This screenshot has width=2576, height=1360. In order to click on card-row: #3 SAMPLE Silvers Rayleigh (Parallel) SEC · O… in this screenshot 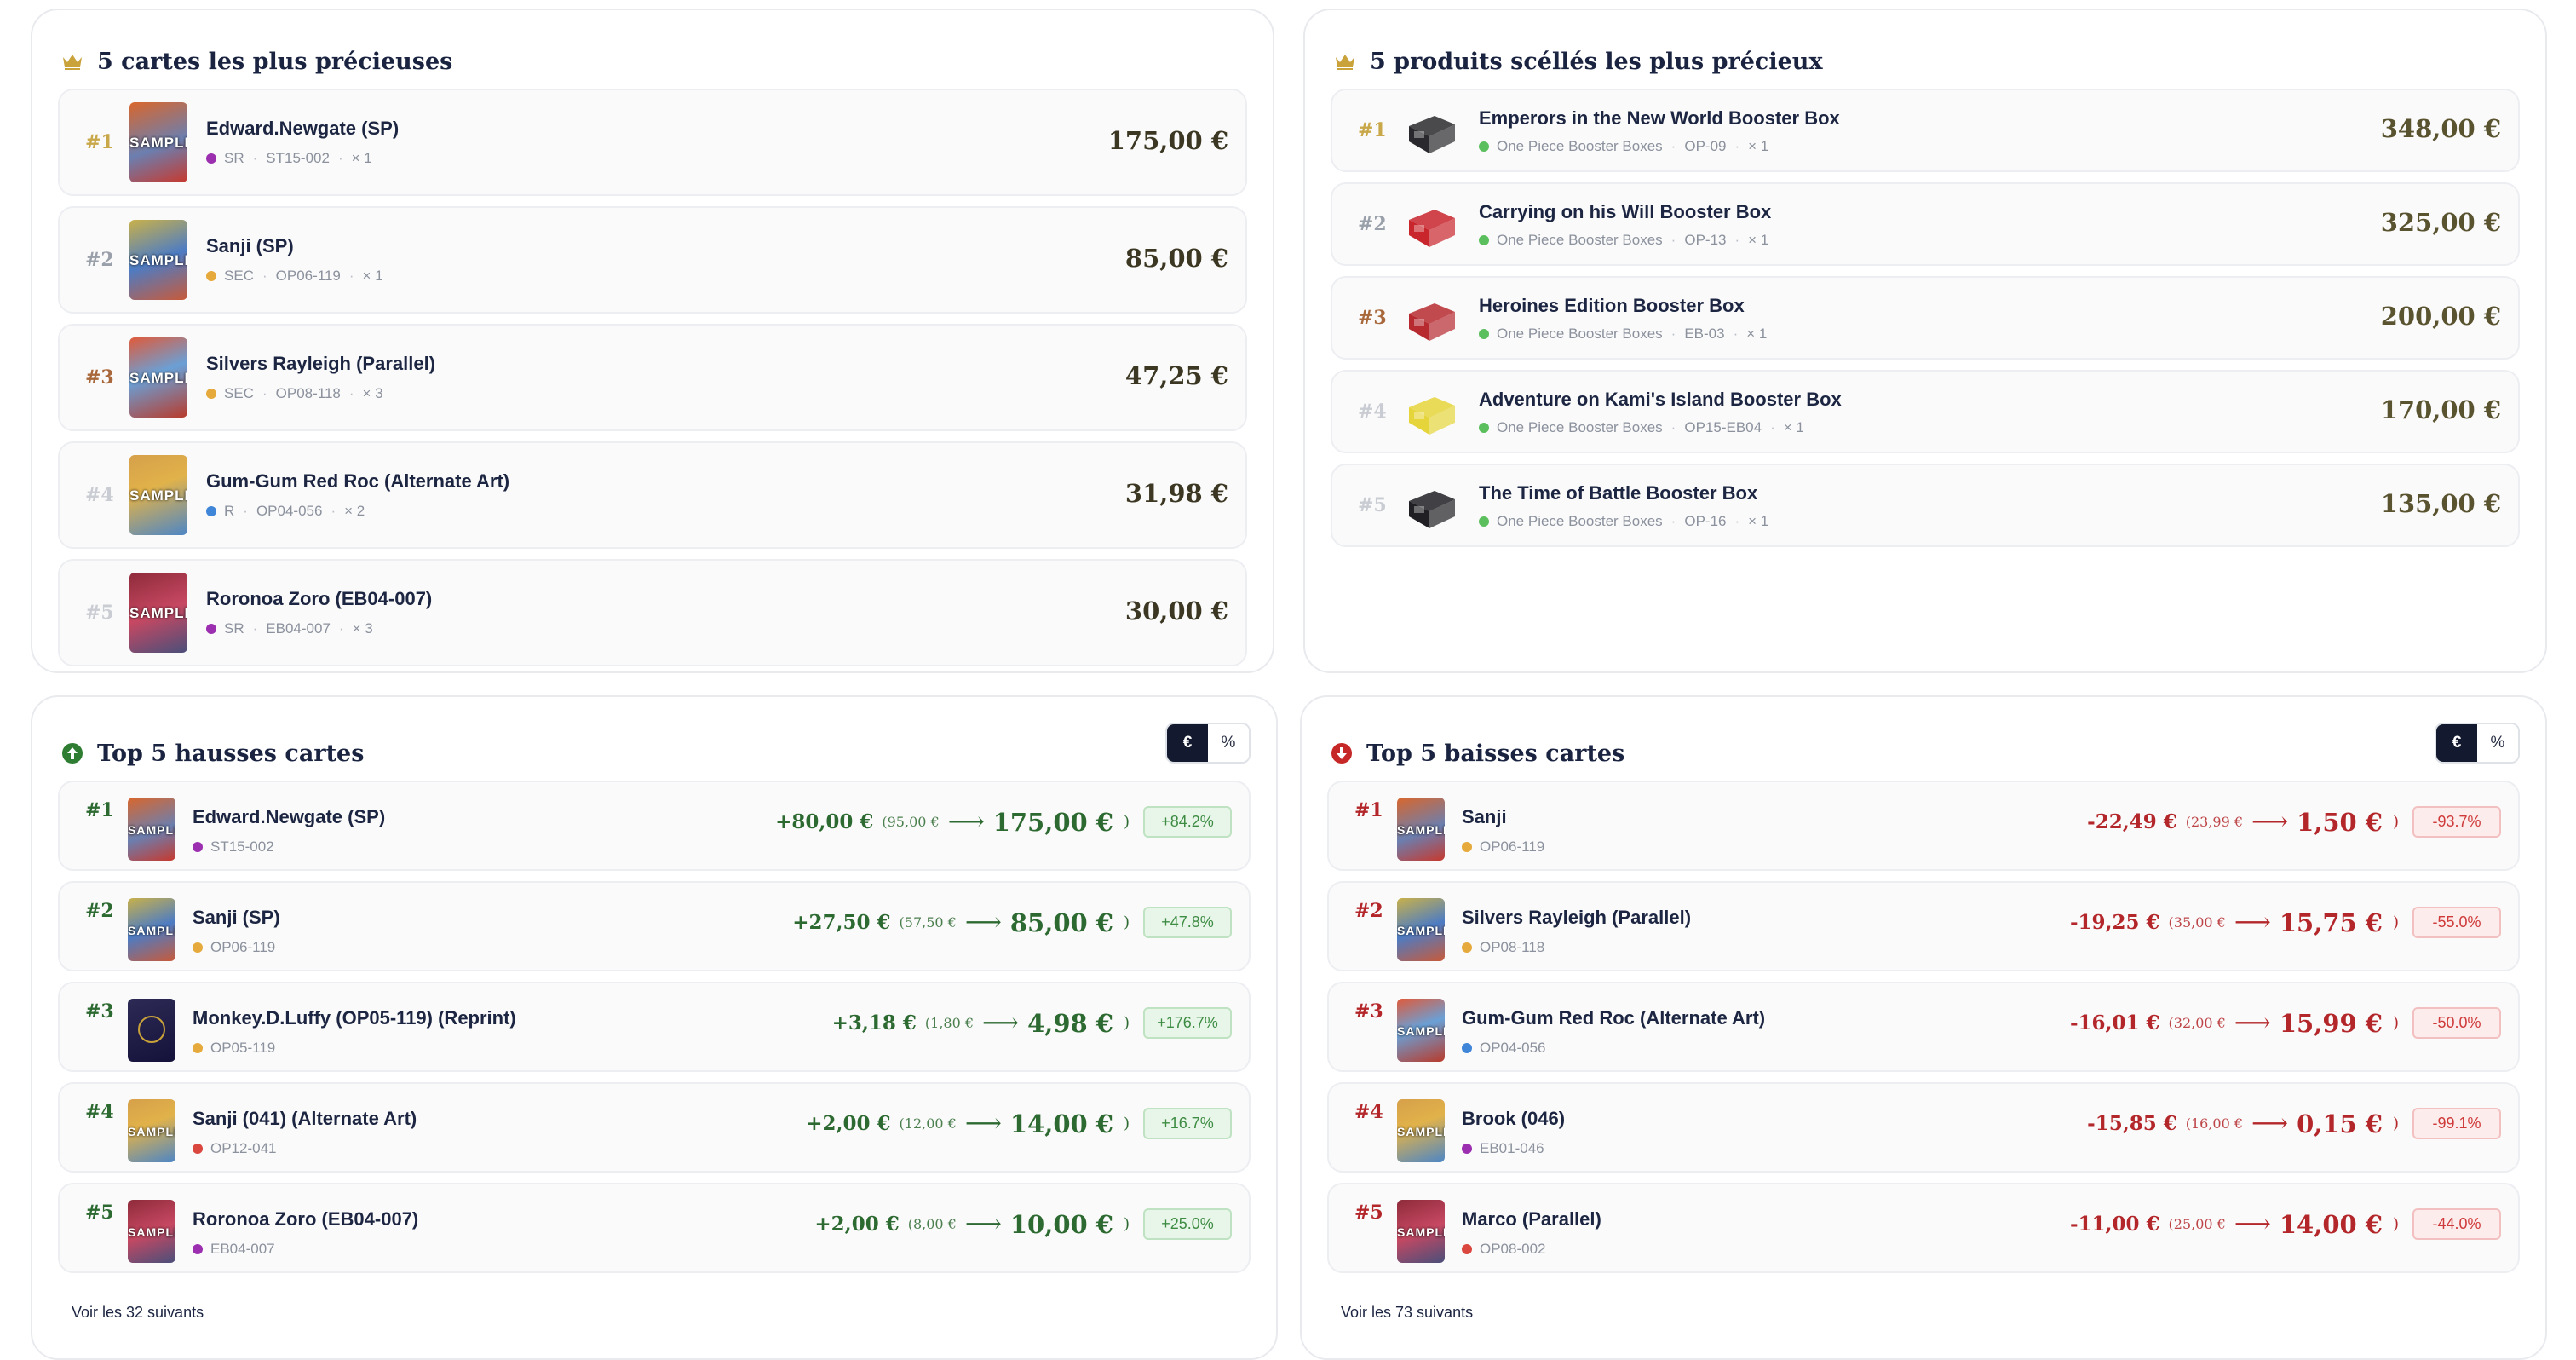, I will do `click(652, 377)`.